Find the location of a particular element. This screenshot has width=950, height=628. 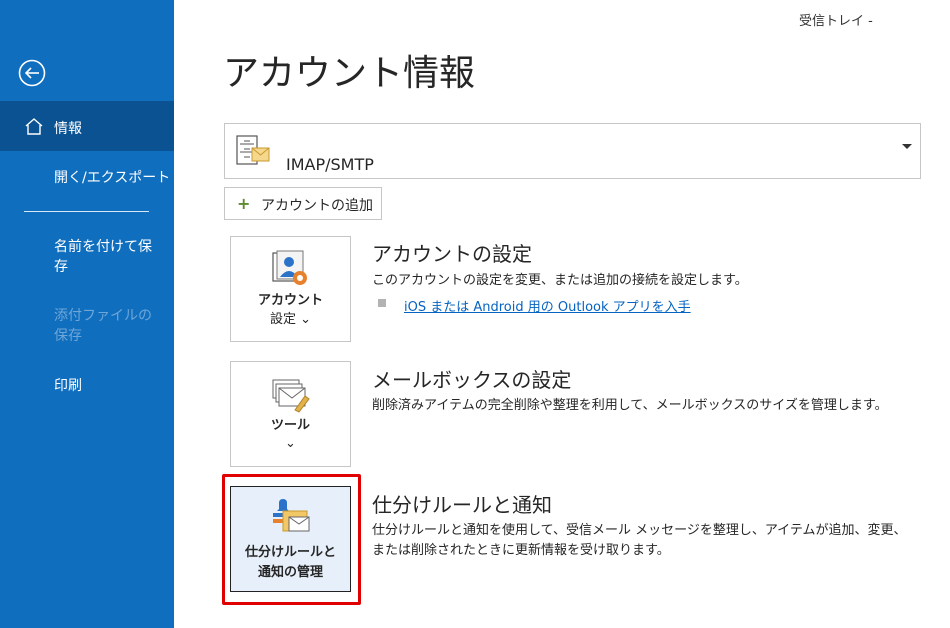

outlook-mobile-link: iOS または Android 用の Outlook アプリを入手 is located at coordinates (547, 305).